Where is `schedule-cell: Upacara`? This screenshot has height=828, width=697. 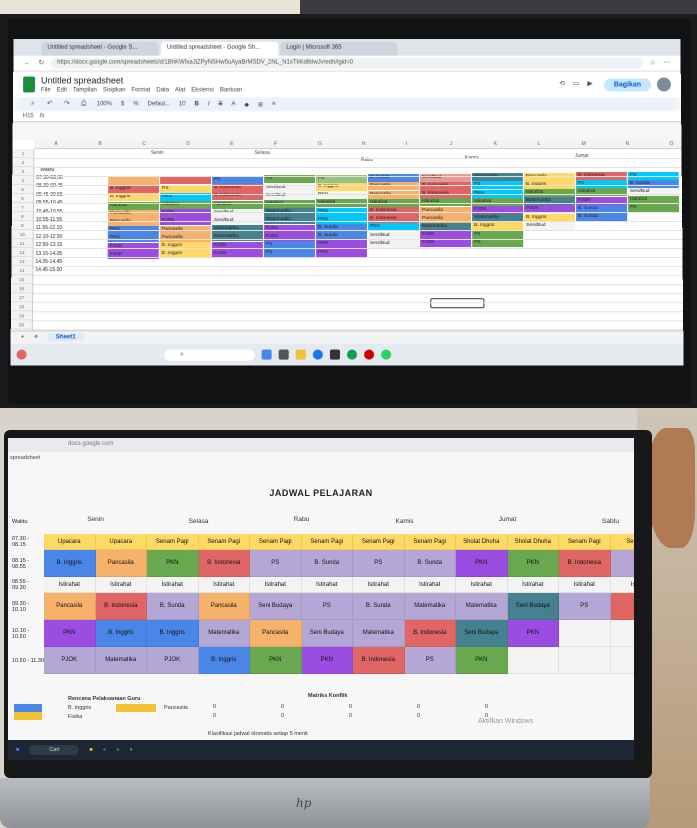
schedule-cell: Upacara is located at coordinates (121, 542).